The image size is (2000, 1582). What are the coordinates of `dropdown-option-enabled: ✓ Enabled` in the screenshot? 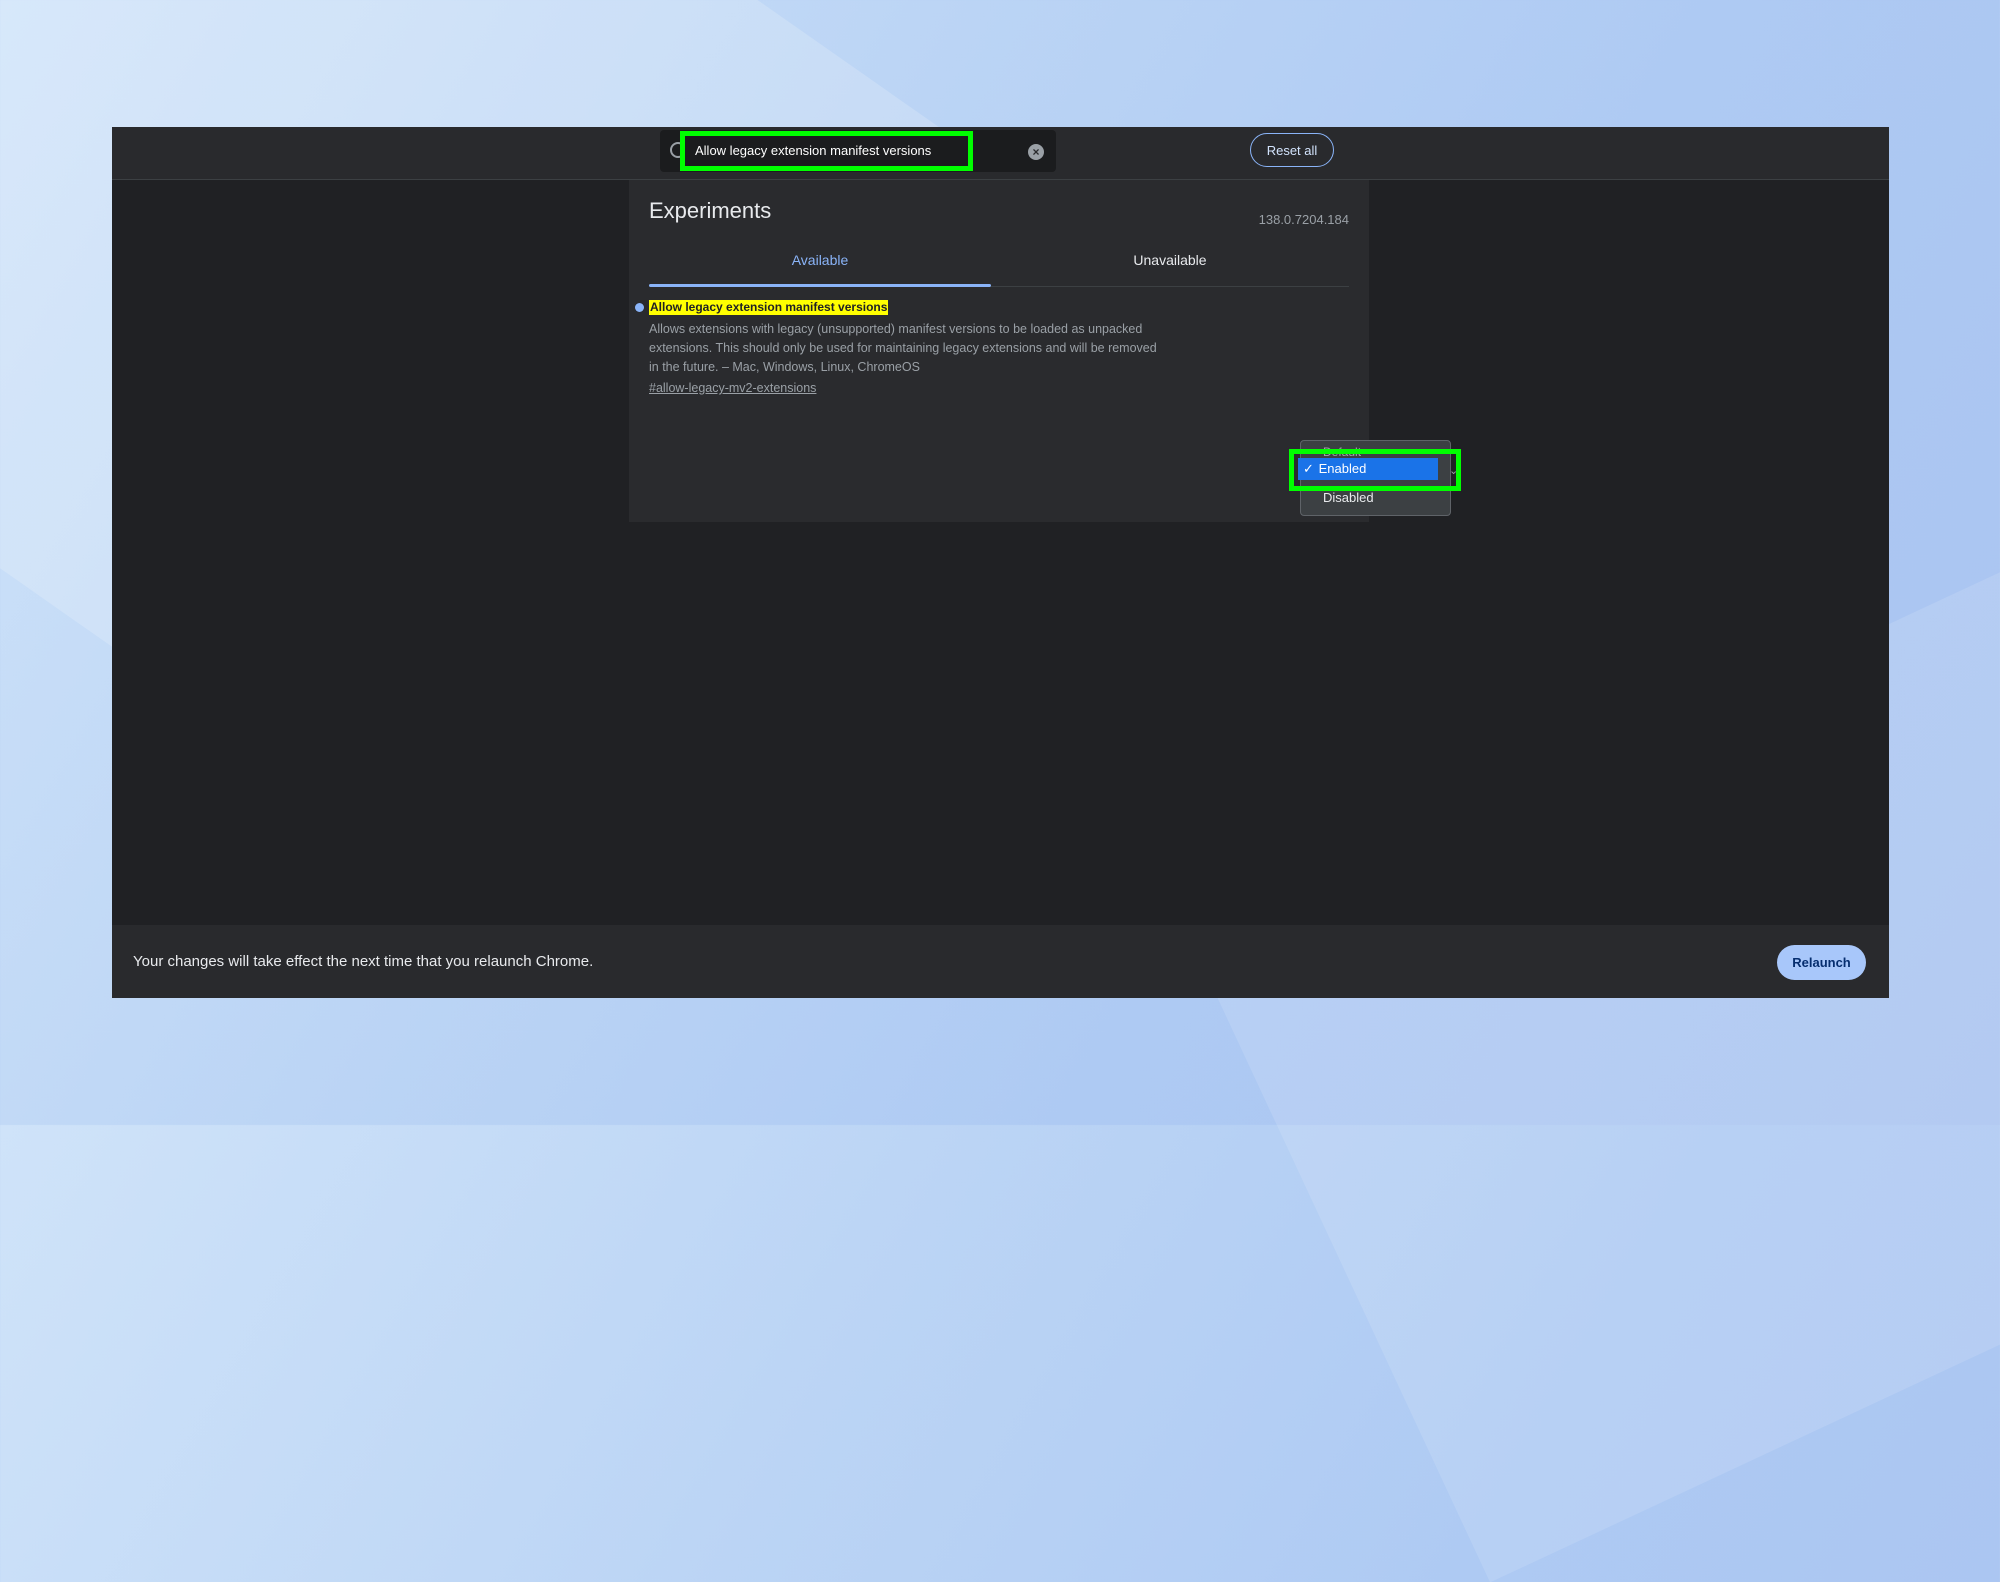 It's located at (1368, 469).